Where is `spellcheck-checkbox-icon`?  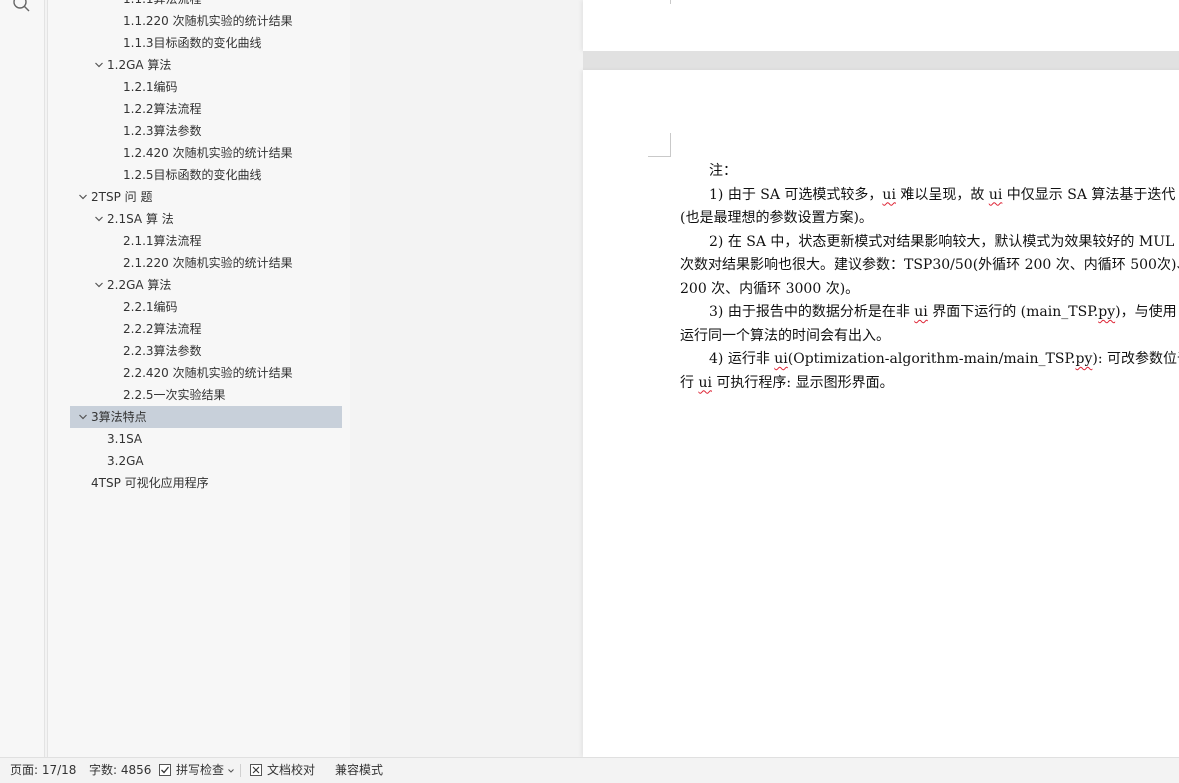
spellcheck-checkbox-icon is located at coordinates (165, 770).